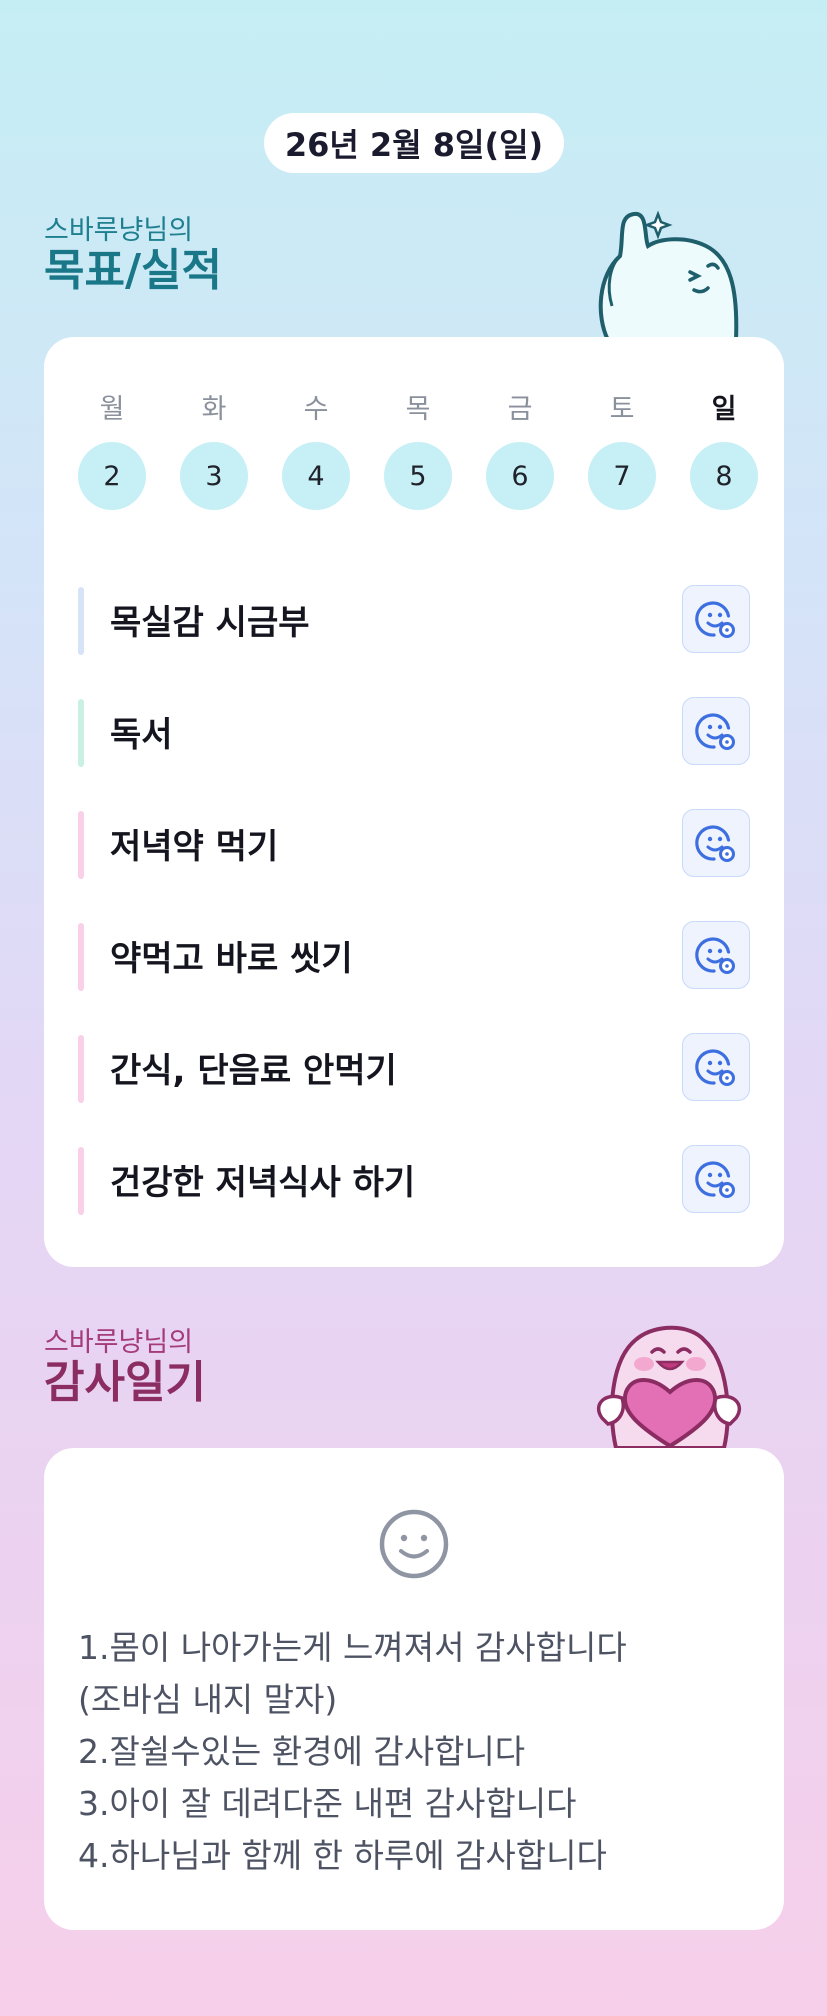  I want to click on week-strip: 월 2 화 3 수 4 목 5 금 6 토 7 일 8, so click(418, 451).